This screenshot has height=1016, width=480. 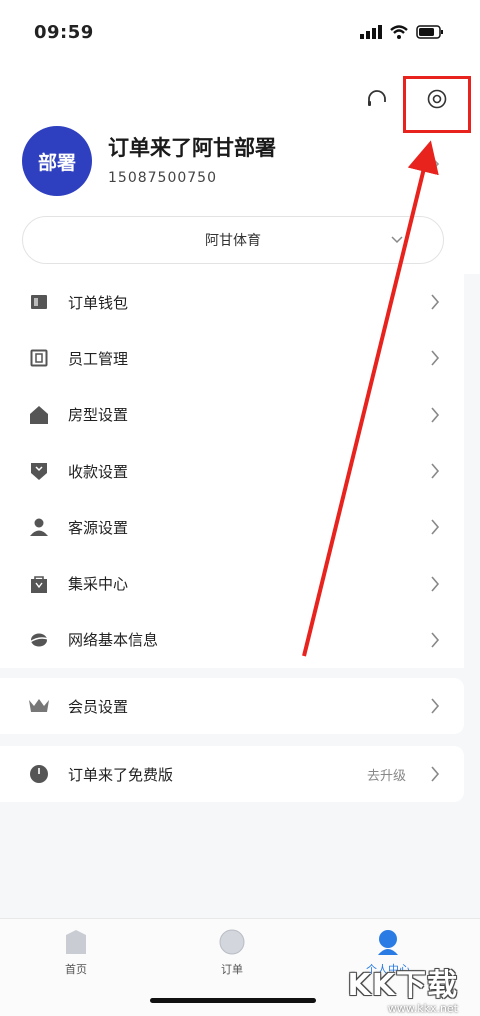 What do you see at coordinates (397, 240) in the screenshot?
I see `chevron-down-icon` at bounding box center [397, 240].